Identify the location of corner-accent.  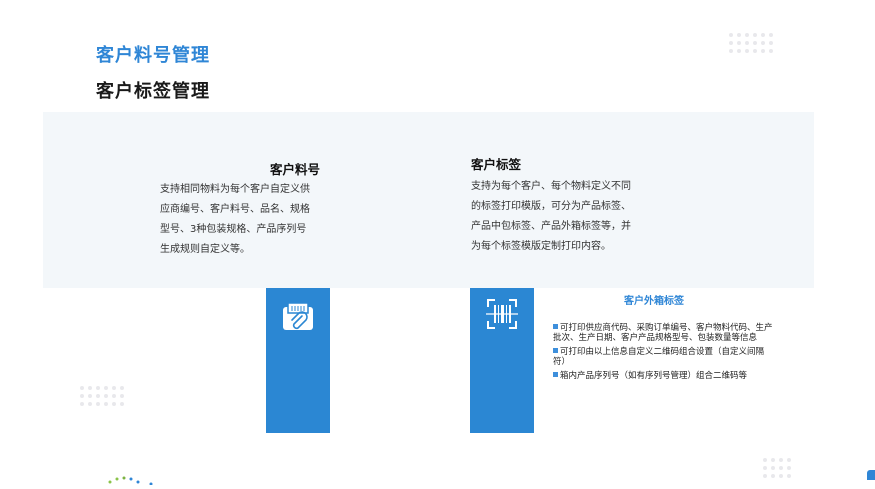
(871, 475).